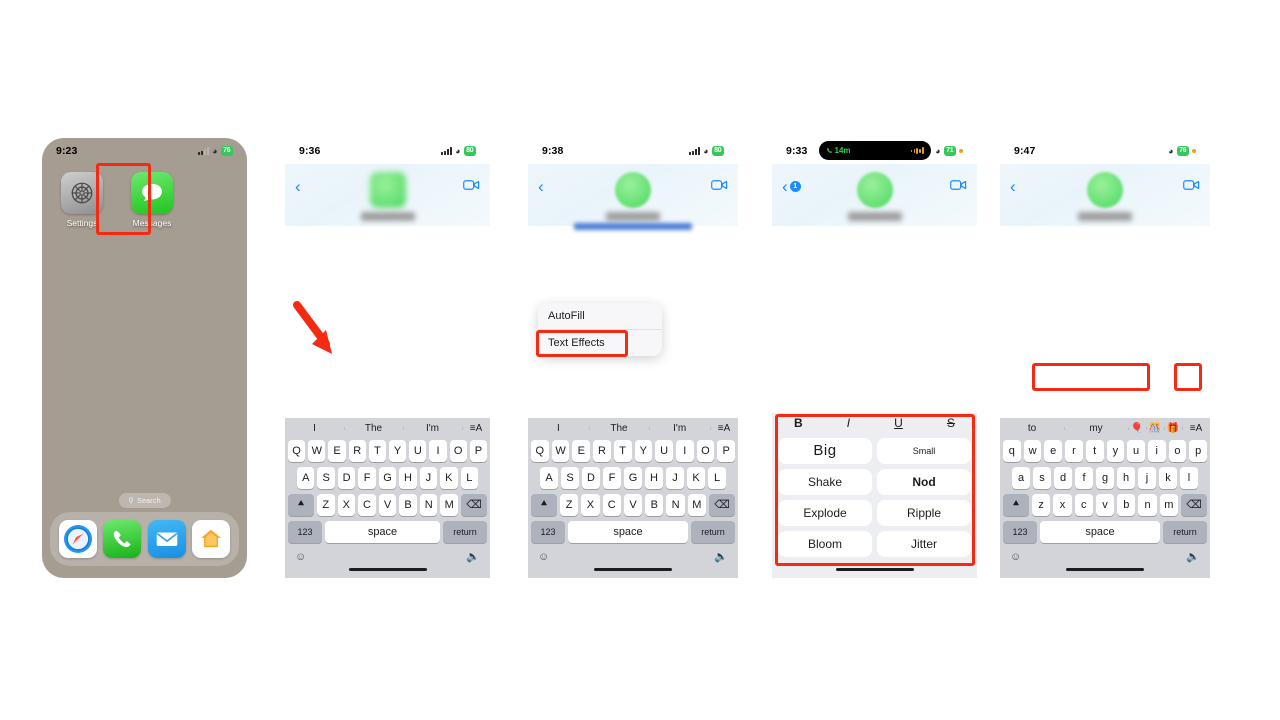 The image size is (1280, 720). I want to click on key-k: k, so click(1168, 477).